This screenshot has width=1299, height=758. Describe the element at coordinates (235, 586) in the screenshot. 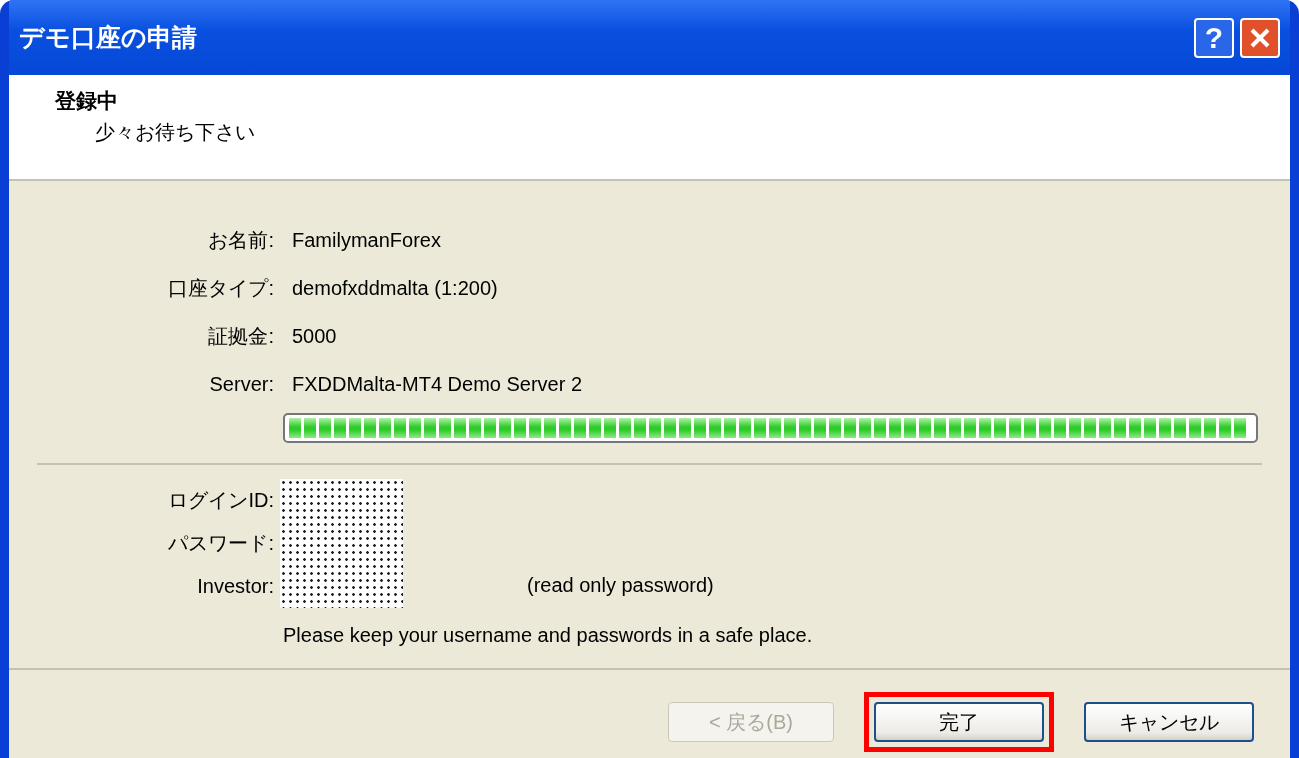

I see `field-label: Investor:` at that location.